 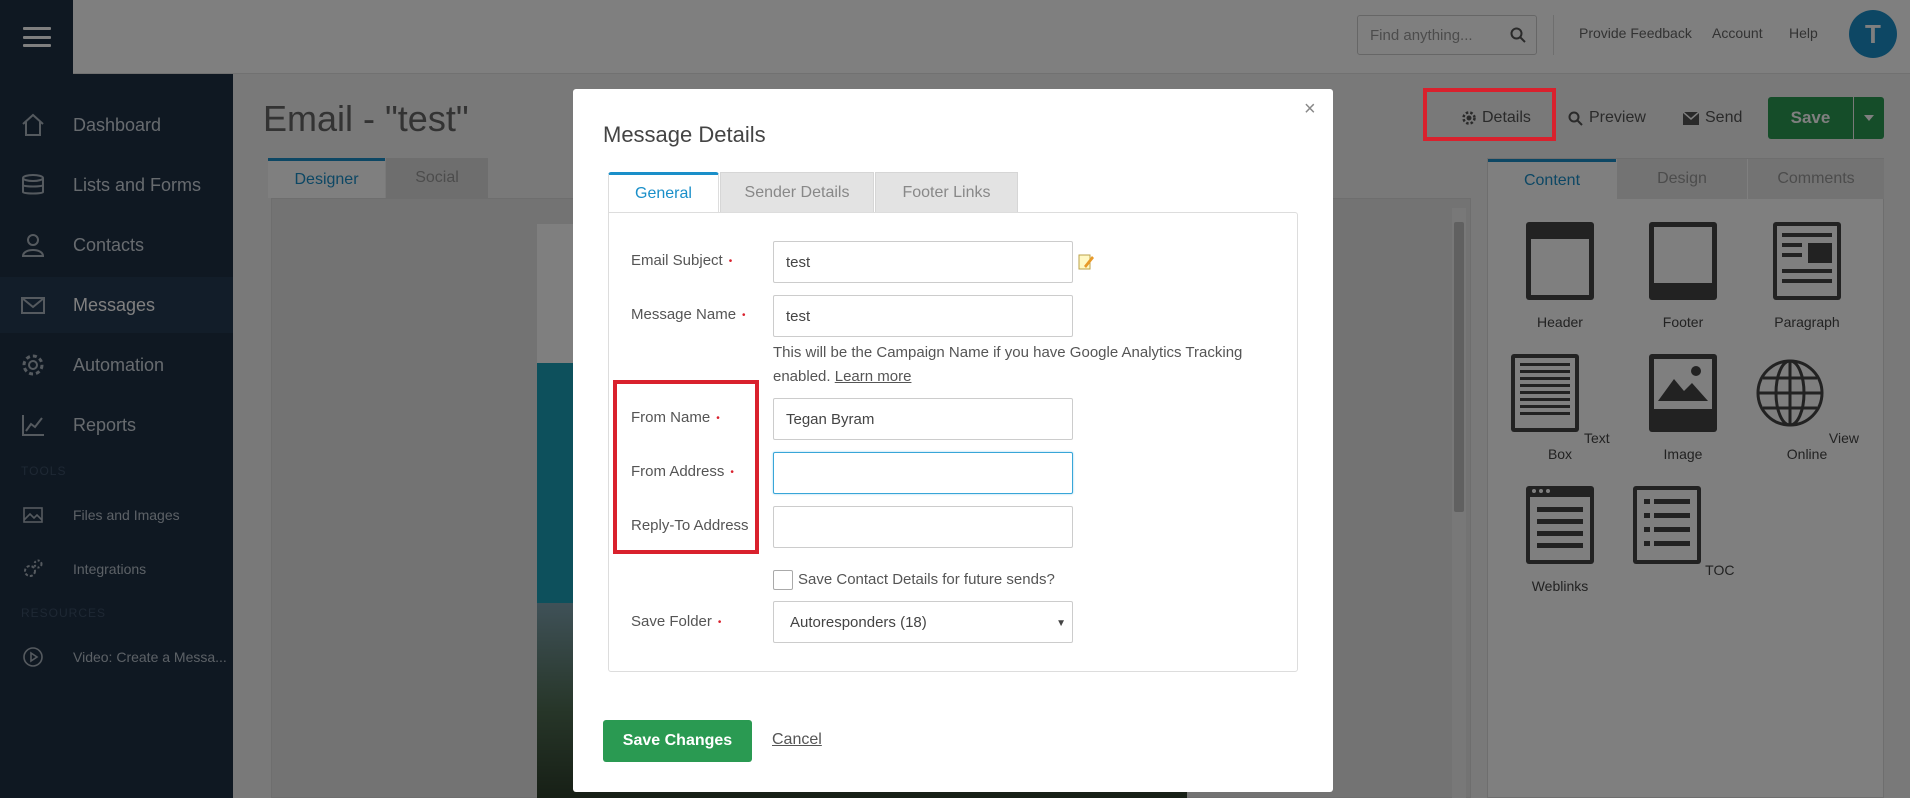 I want to click on details-highlight-box-overlay, so click(x=1489, y=114).